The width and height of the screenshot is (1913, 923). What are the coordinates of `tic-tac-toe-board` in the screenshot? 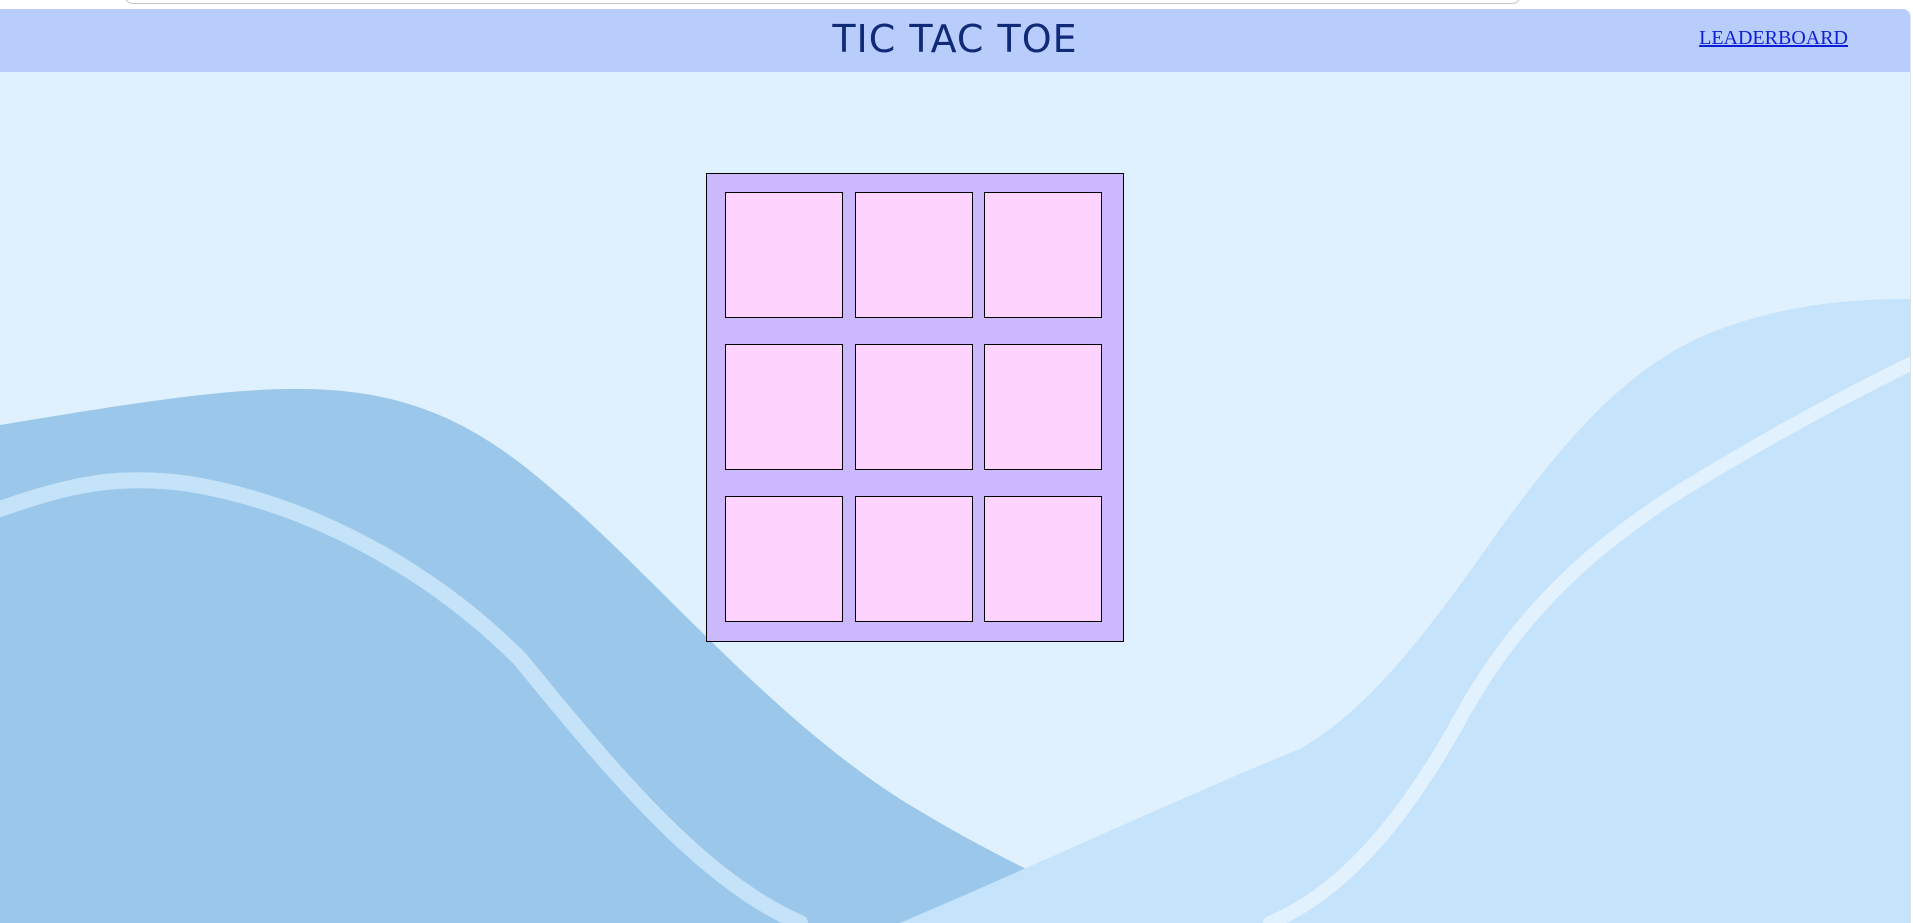 It's located at (915, 407).